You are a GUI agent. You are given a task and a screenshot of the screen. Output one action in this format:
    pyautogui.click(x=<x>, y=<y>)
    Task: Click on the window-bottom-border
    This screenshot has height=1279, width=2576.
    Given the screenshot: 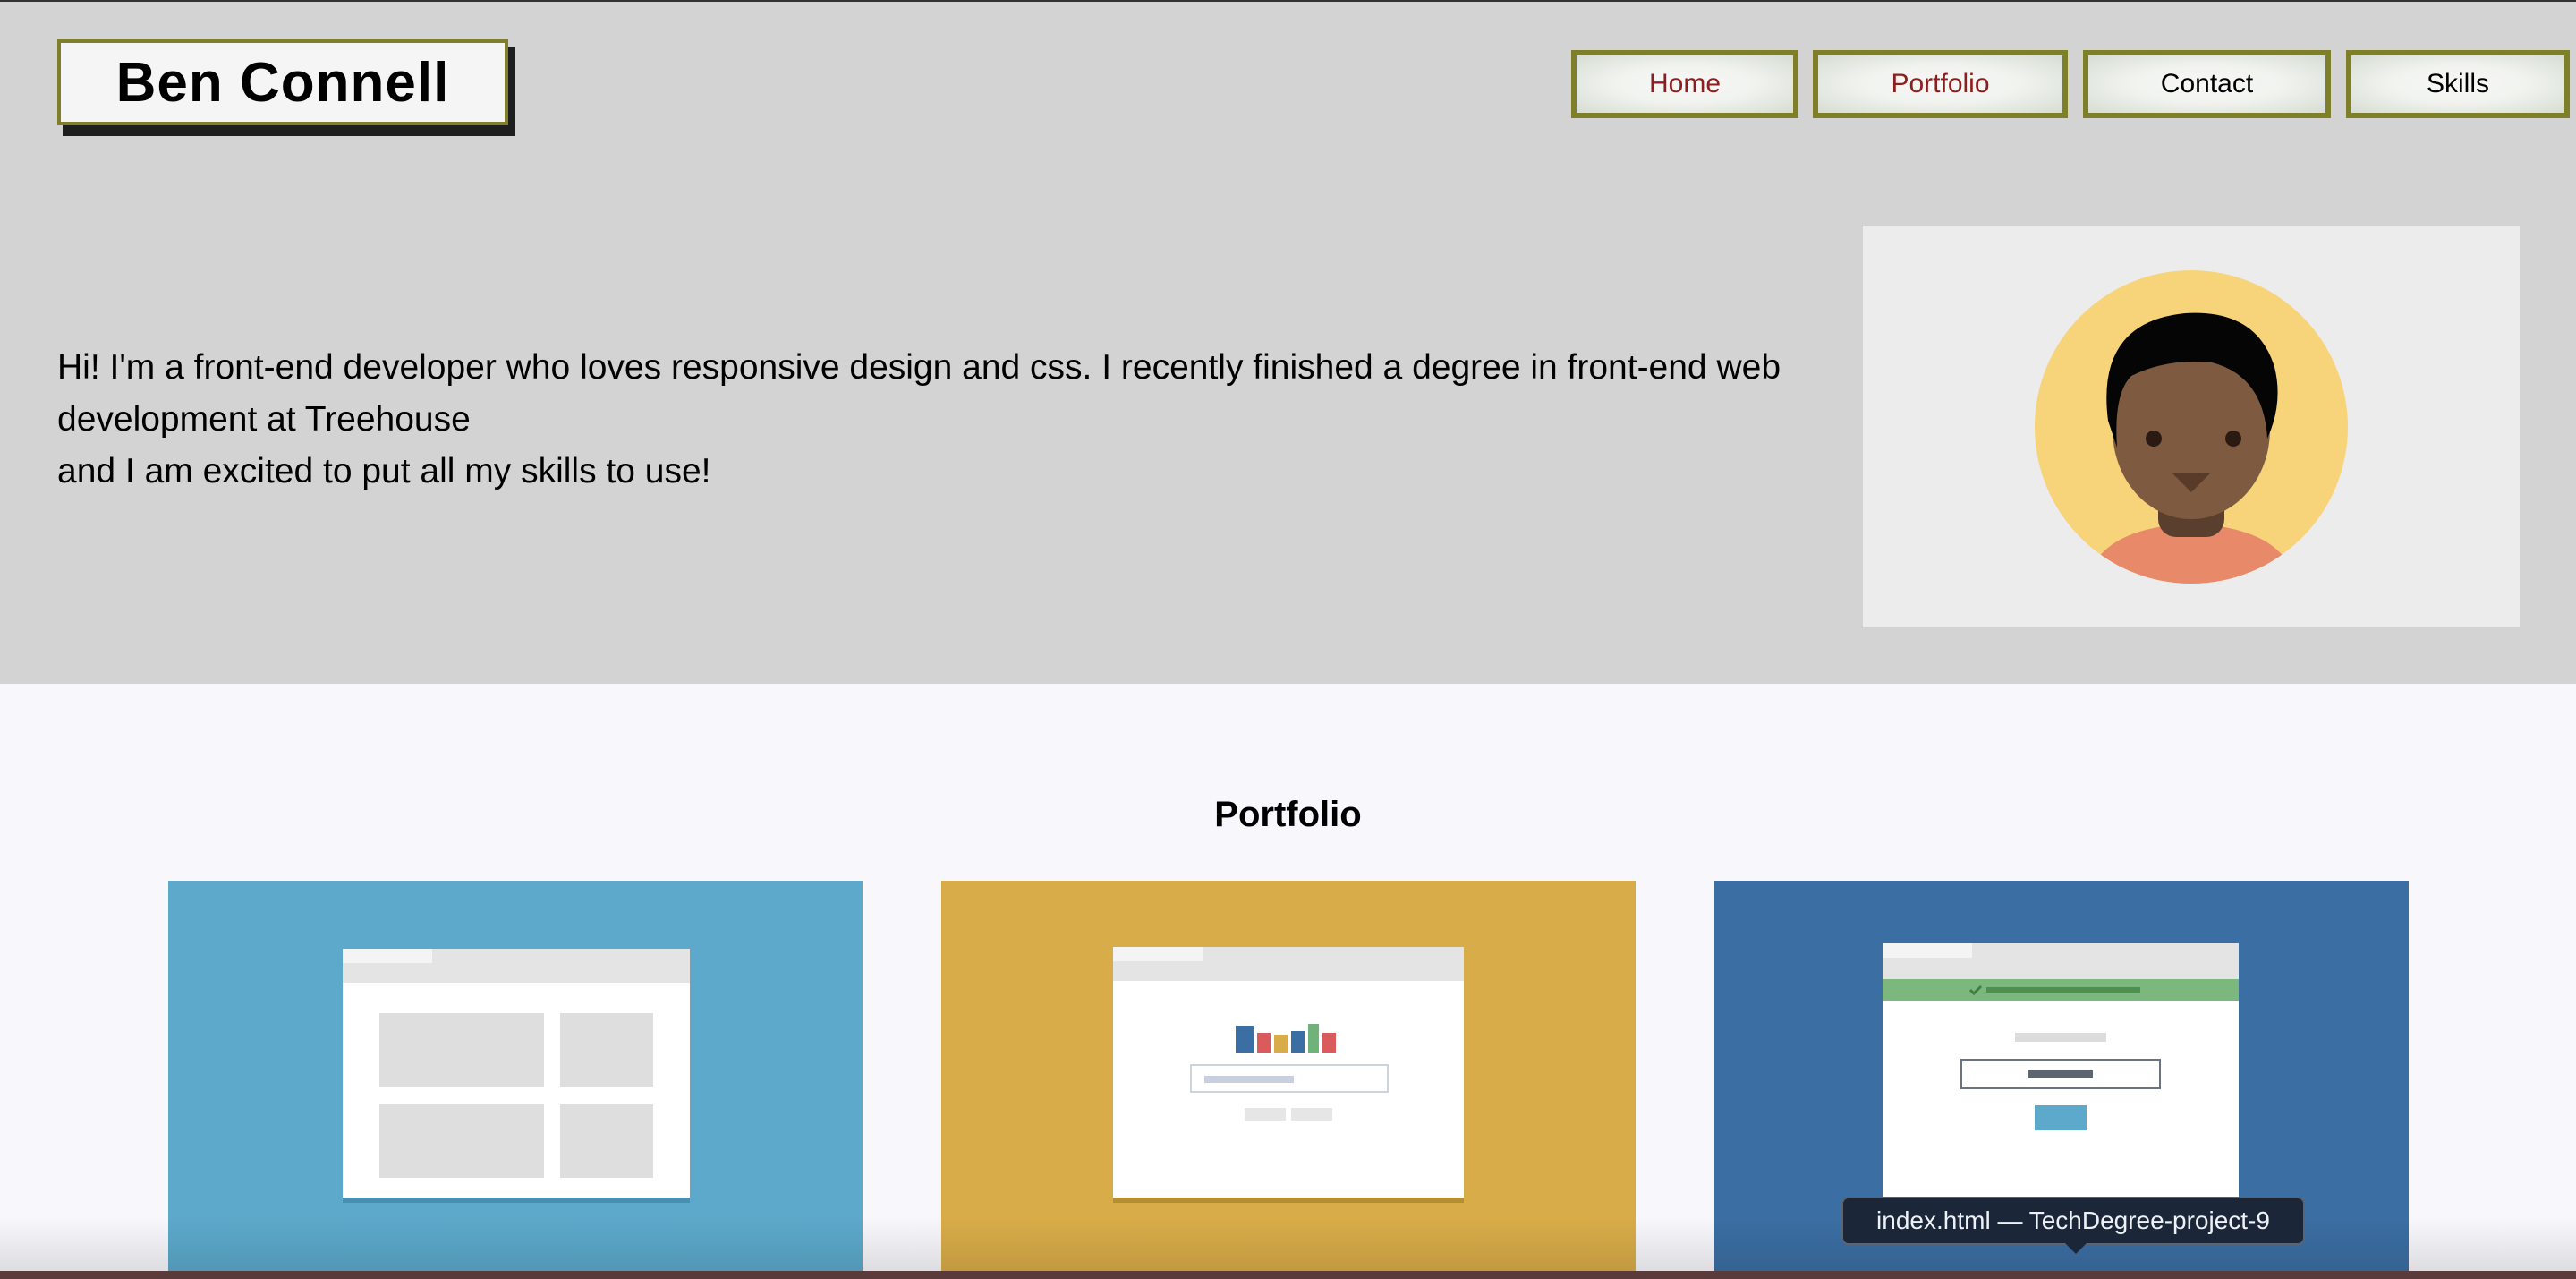 What is the action you would take?
    pyautogui.click(x=1288, y=1275)
    